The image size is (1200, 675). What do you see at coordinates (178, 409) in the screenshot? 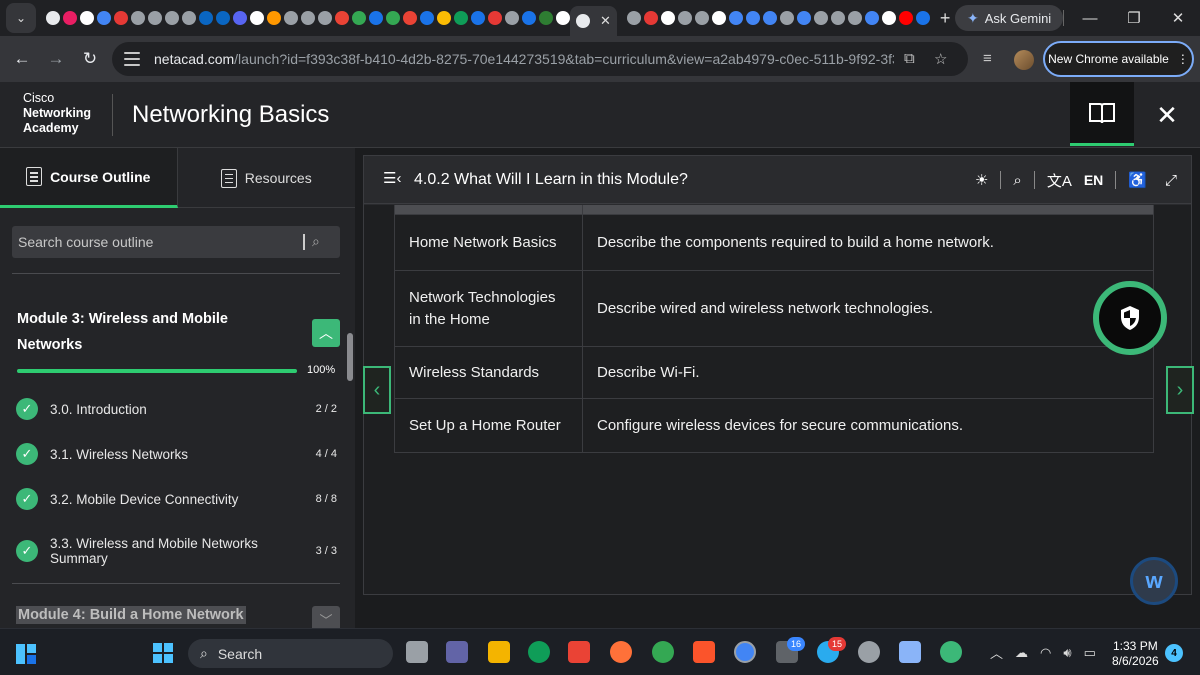
I see `lesson-item: ✓ 3.0. Introduction 2 / 2` at bounding box center [178, 409].